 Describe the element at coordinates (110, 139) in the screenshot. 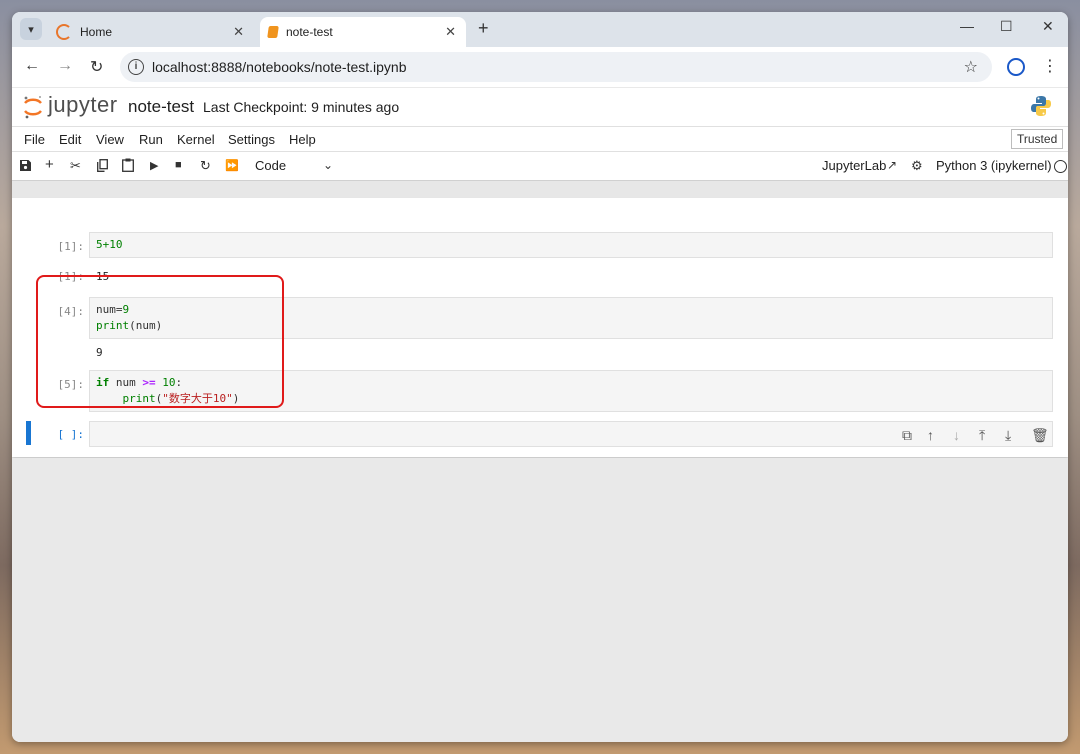

I see `menu-view: View` at that location.